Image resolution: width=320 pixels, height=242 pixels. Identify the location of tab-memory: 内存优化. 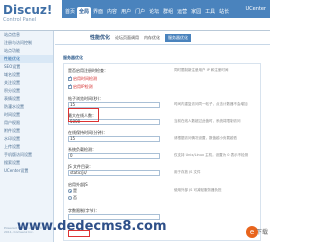
(152, 38).